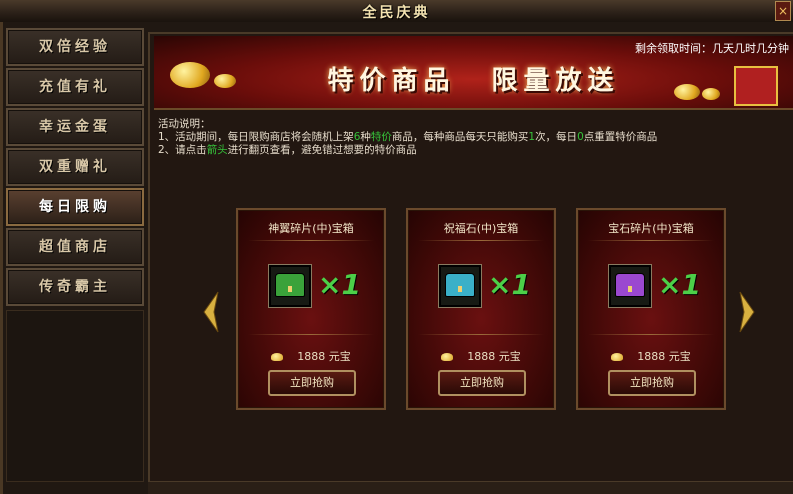  Describe the element at coordinates (75, 247) in the screenshot. I see `sidebar-item-value-shop: 超值商店` at that location.